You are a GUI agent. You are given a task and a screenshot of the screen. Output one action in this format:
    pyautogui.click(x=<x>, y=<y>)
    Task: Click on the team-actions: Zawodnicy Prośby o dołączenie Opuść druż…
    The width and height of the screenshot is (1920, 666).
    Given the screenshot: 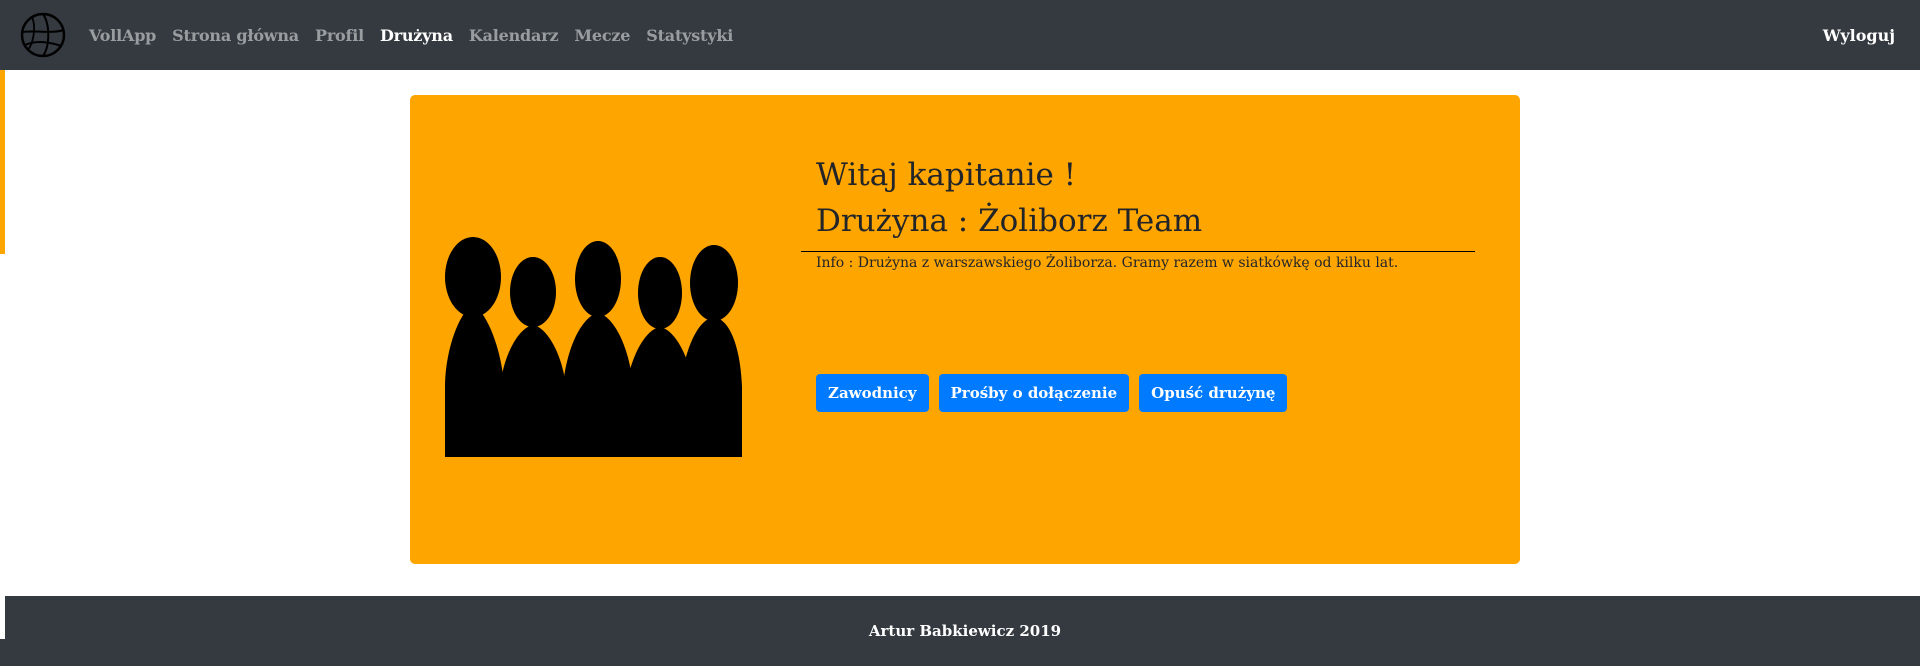 What is the action you would take?
    pyautogui.click(x=1052, y=393)
    